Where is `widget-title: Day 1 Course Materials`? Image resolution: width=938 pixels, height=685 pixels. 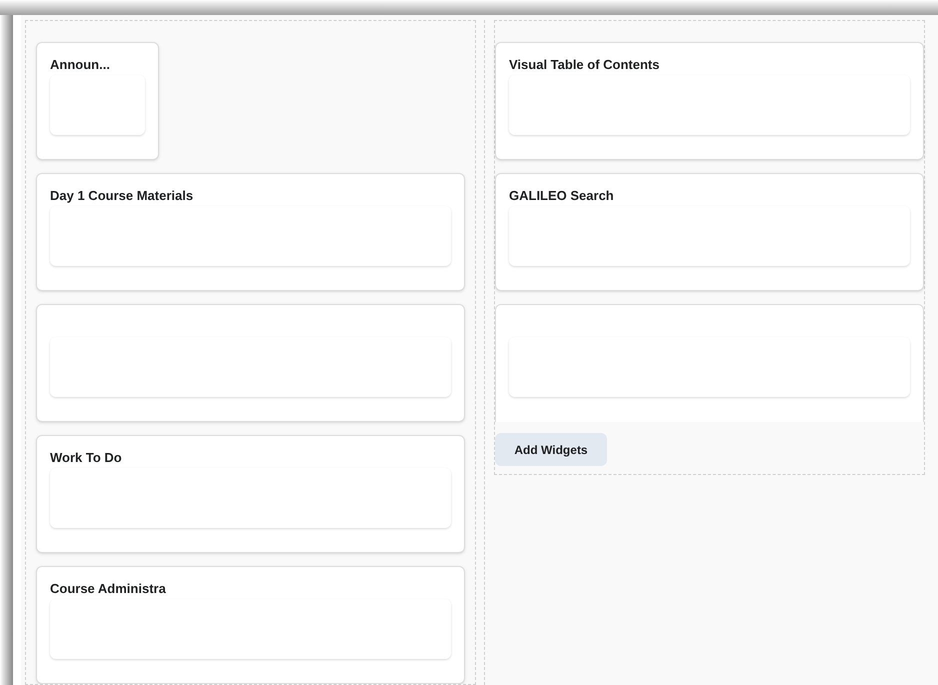 widget-title: Day 1 Course Materials is located at coordinates (122, 196).